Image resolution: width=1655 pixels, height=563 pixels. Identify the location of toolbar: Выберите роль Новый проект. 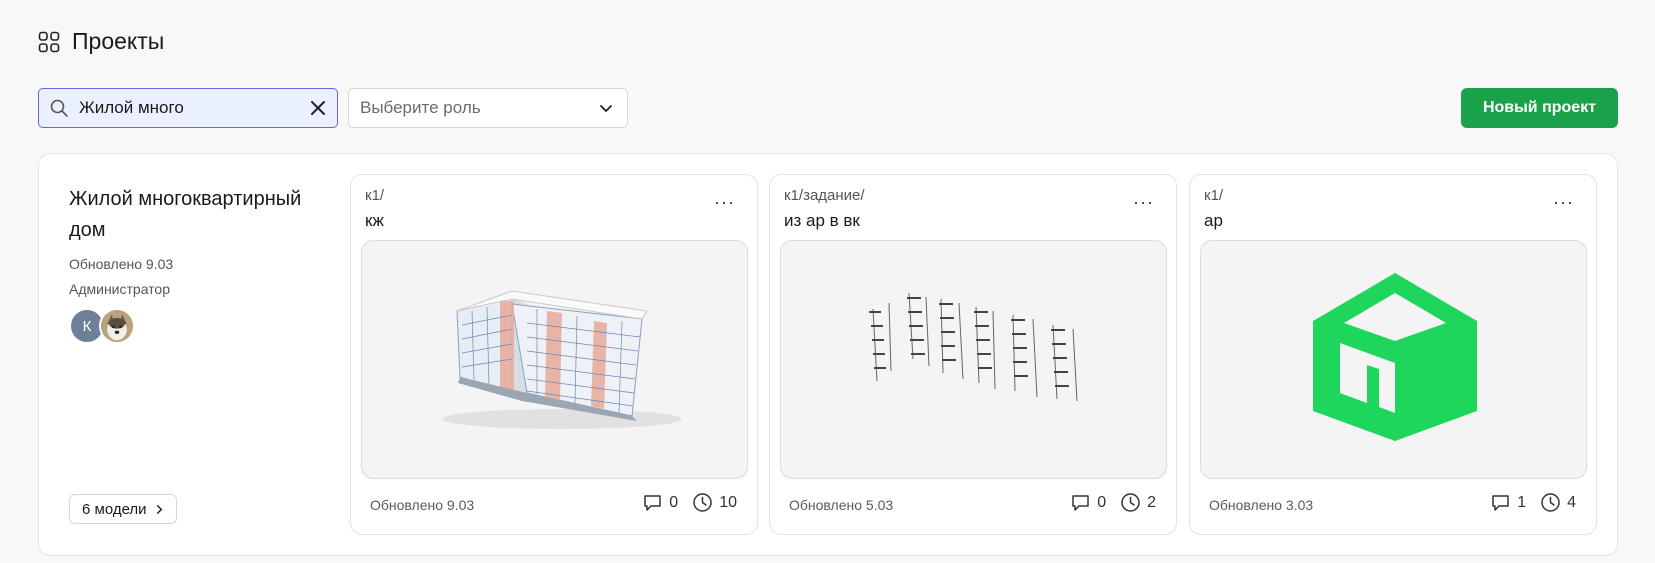
(828, 108).